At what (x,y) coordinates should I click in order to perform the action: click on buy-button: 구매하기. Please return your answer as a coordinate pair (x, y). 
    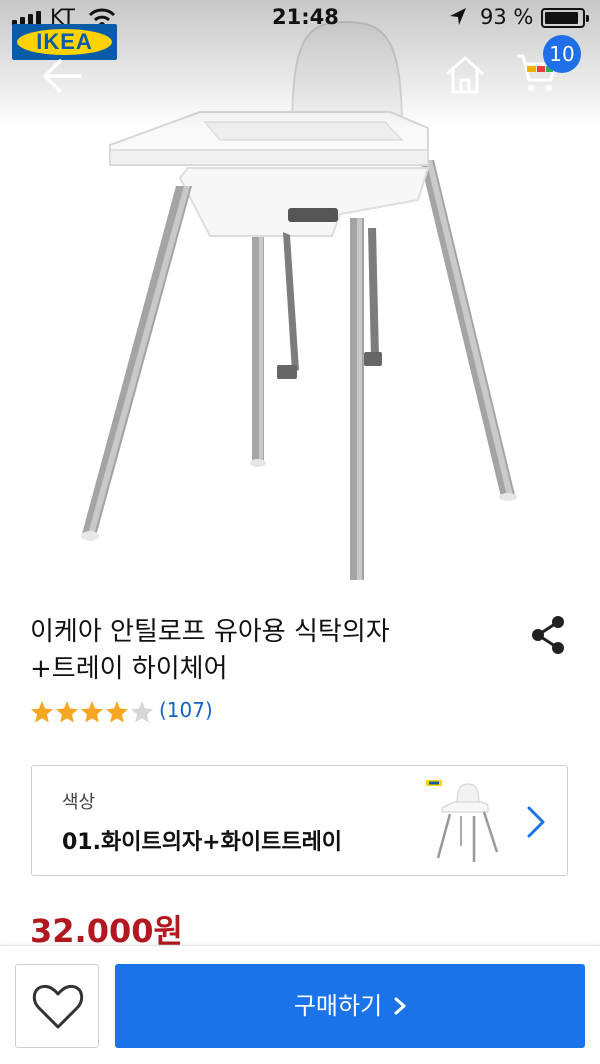
    Looking at the image, I should click on (350, 1006).